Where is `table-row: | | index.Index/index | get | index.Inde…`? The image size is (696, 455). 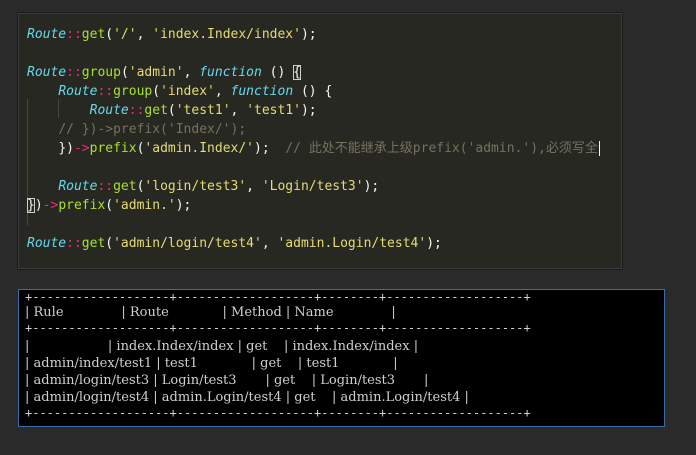
table-row: | | index.Index/index | get | index.Inde… is located at coordinates (222, 346).